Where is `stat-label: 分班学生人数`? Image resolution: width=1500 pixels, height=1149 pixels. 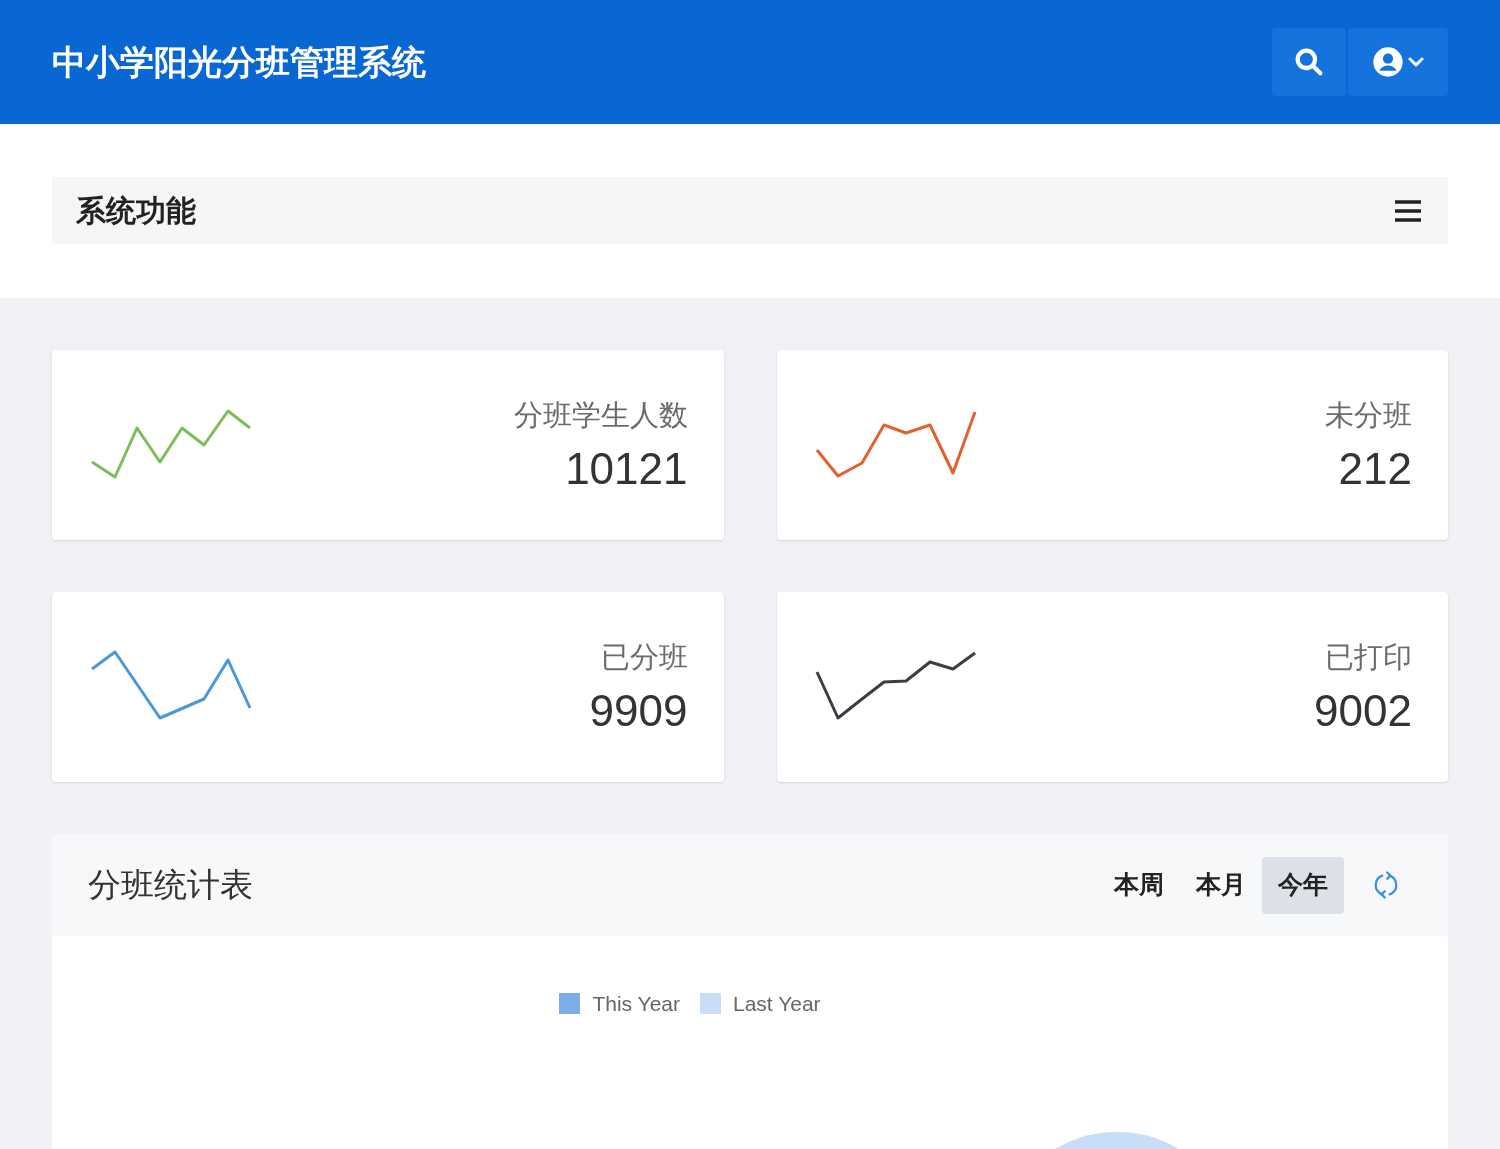
stat-label: 分班学生人数 is located at coordinates (600, 415).